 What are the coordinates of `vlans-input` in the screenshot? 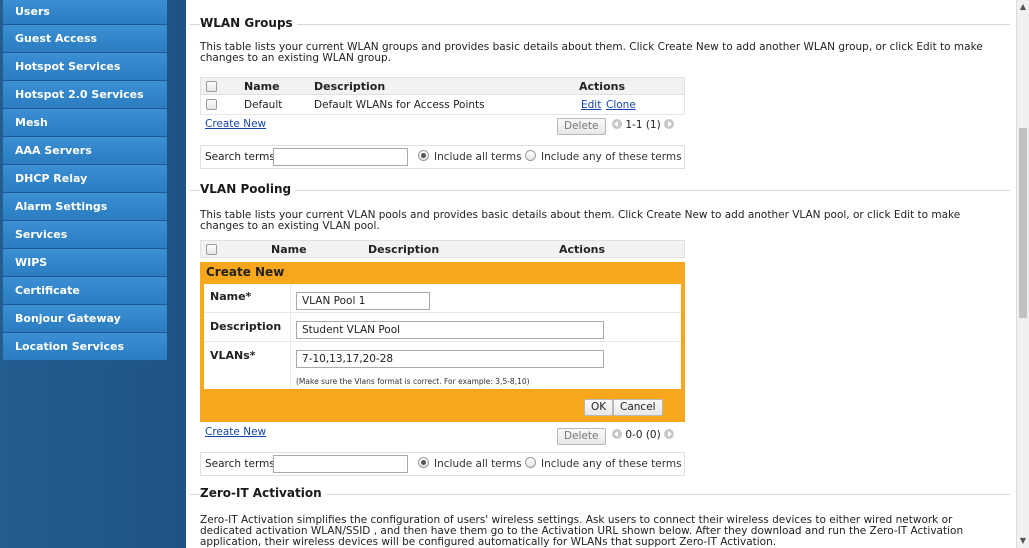 It's located at (450, 359).